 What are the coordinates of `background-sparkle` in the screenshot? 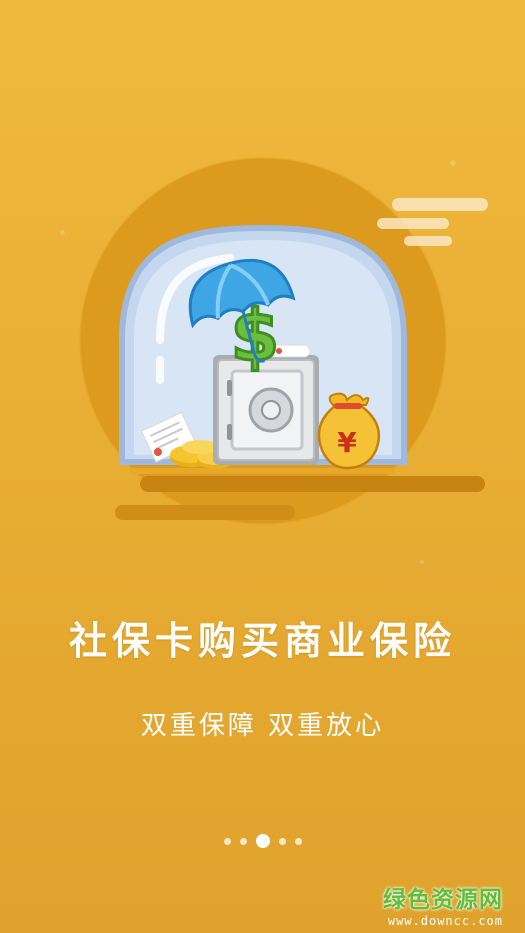 It's located at (422, 562).